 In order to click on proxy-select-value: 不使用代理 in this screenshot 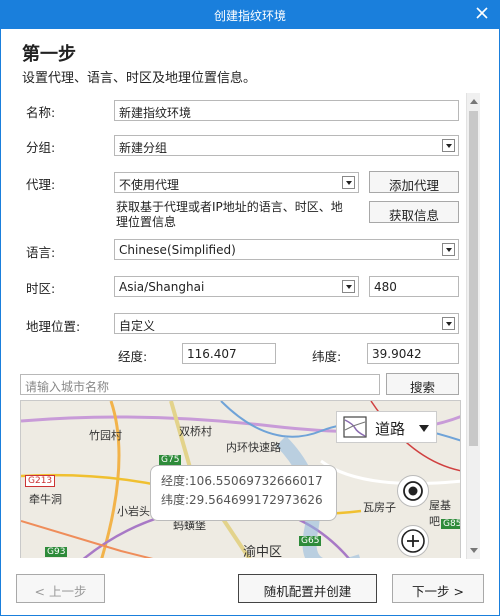, I will do `click(149, 185)`.